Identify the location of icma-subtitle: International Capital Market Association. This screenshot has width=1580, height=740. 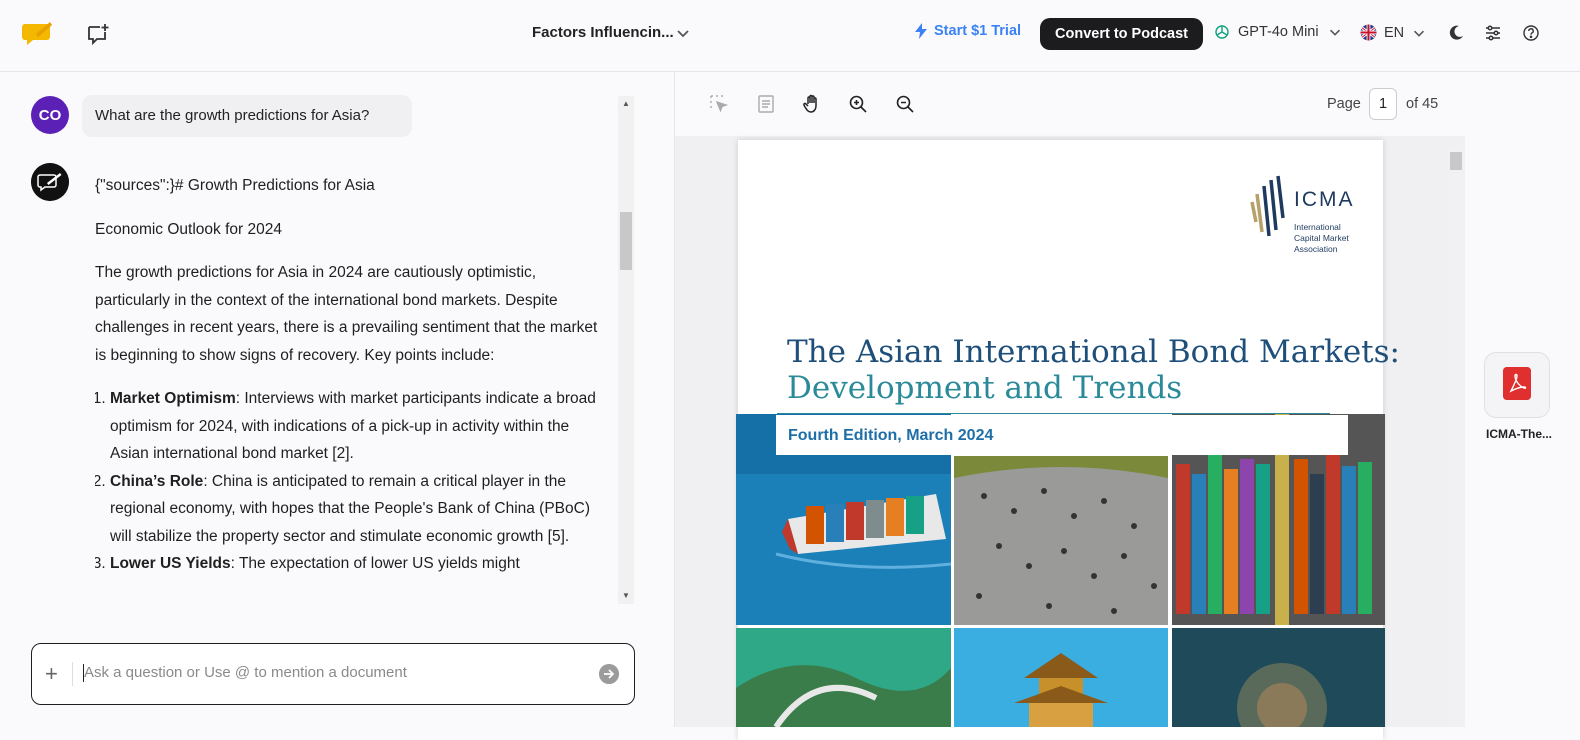
(1321, 238).